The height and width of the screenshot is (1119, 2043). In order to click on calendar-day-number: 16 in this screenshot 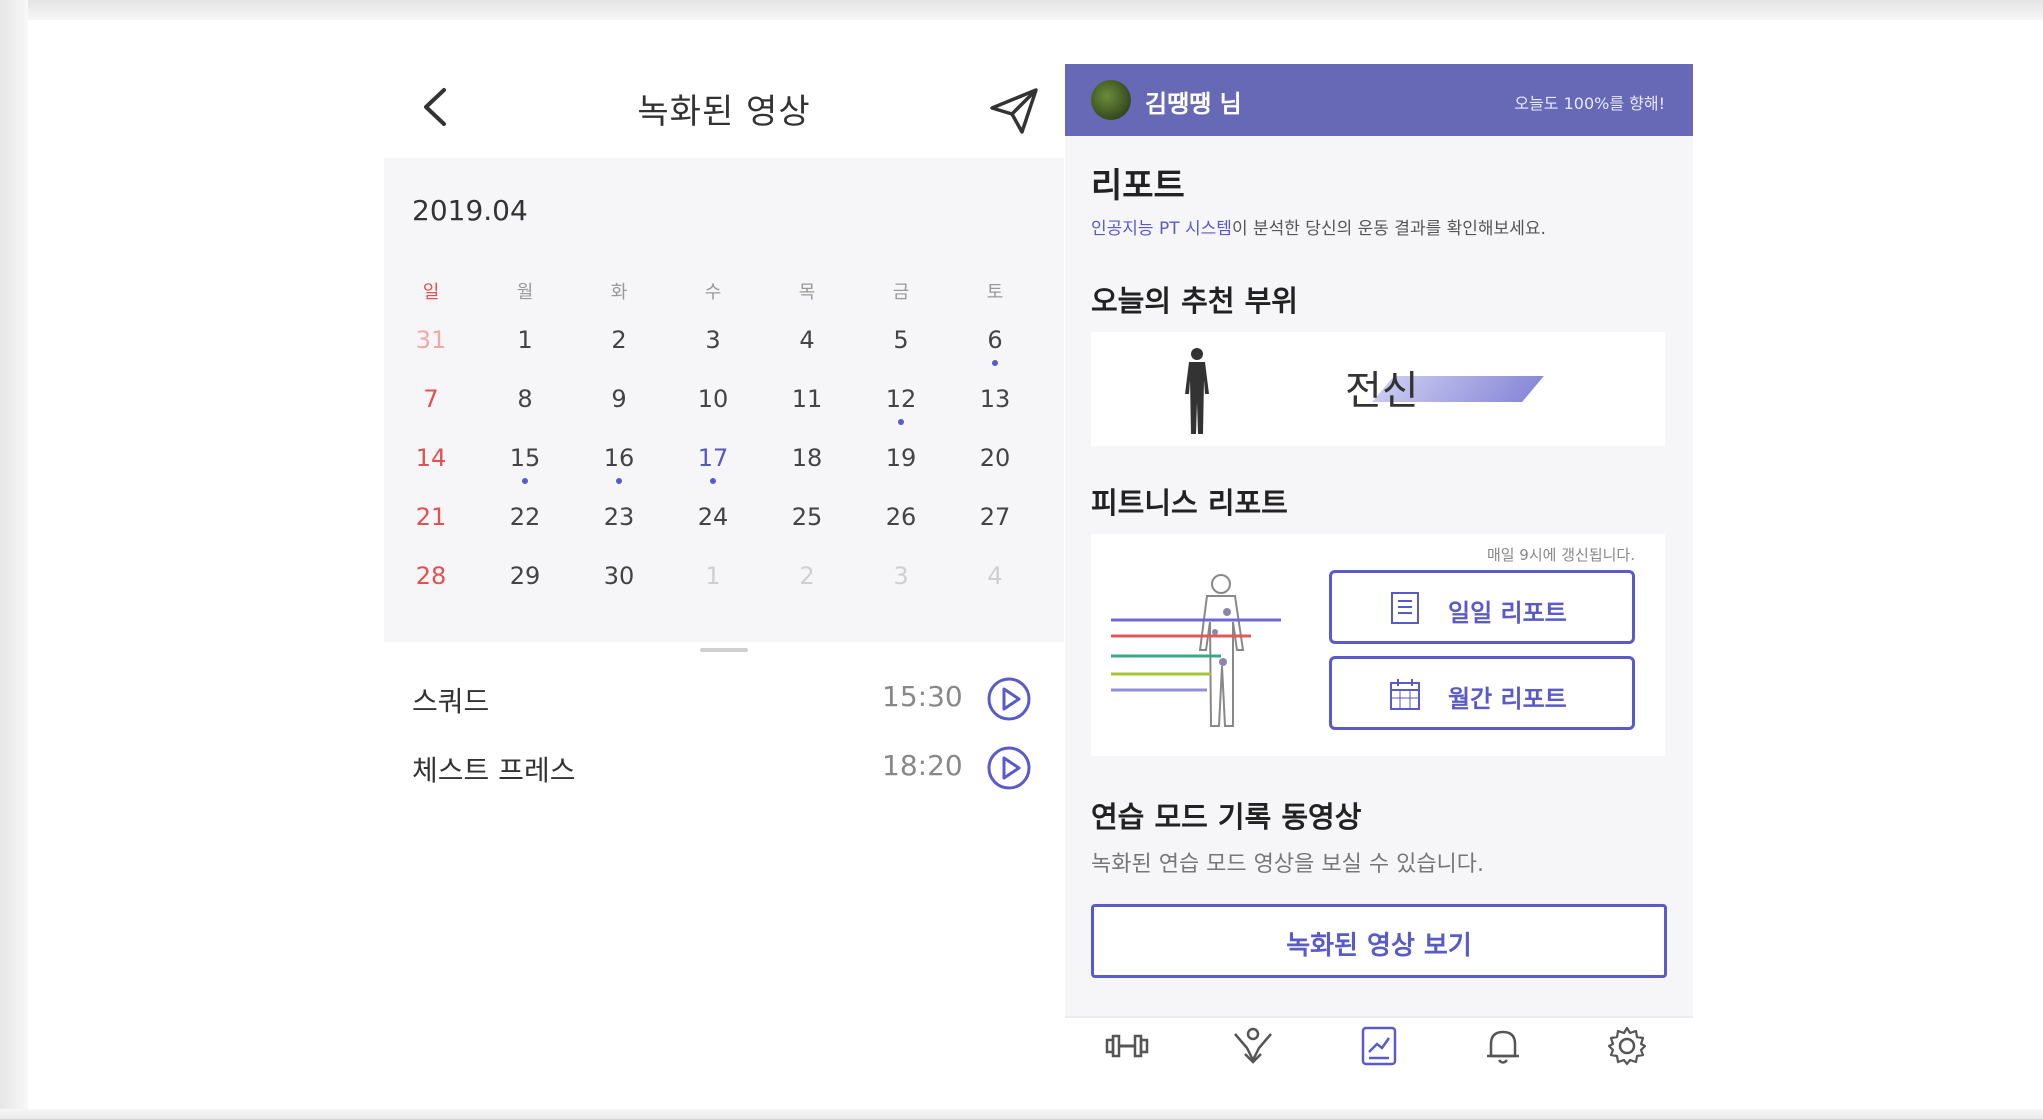, I will do `click(619, 458)`.